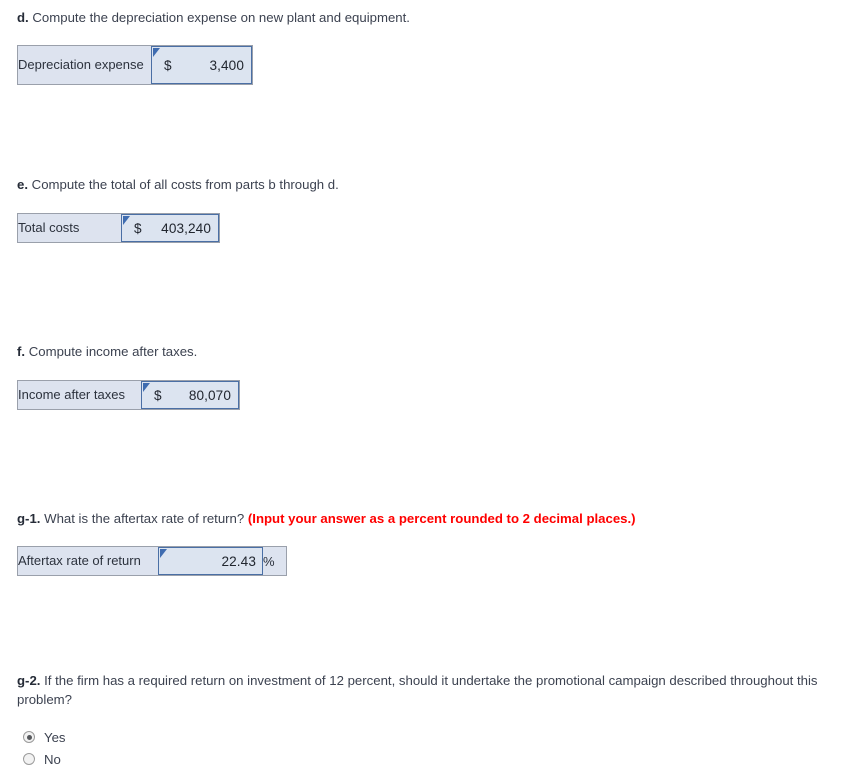  I want to click on radio-option-yes: Yes, so click(44, 737).